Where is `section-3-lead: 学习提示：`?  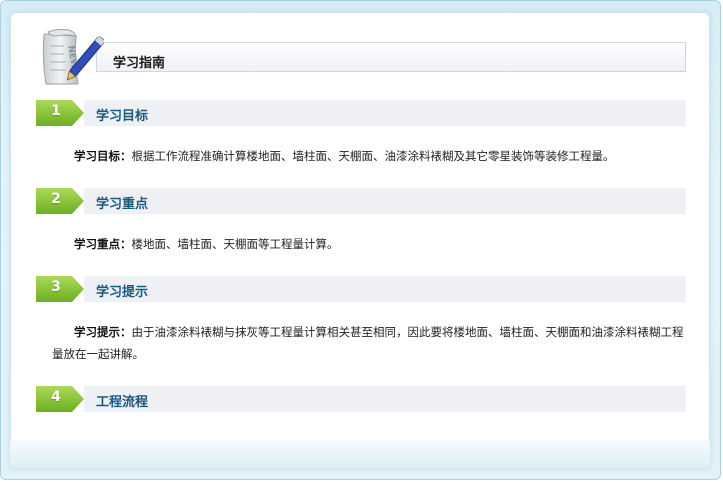 section-3-lead: 学习提示： is located at coordinates (103, 332).